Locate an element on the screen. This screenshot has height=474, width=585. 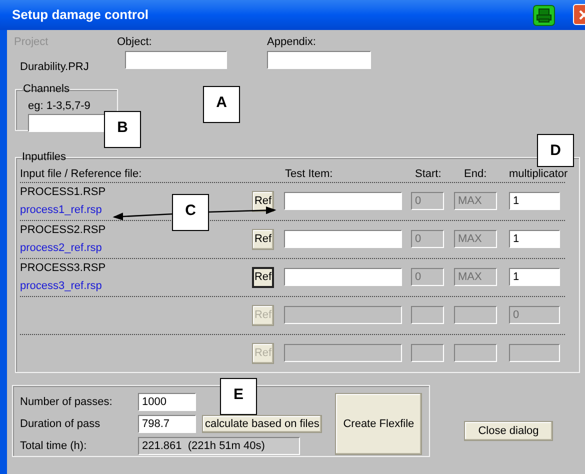
annotation-label: B is located at coordinates (122, 129).